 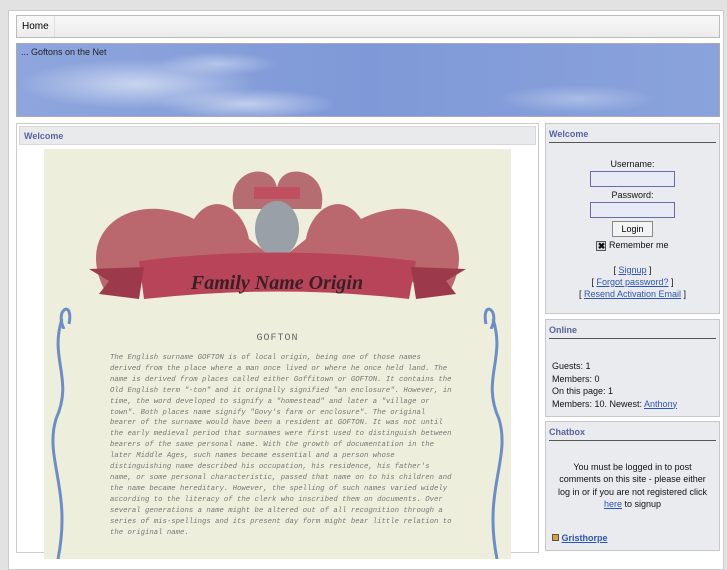 I want to click on guests-count: Guests: 1, so click(x=571, y=366).